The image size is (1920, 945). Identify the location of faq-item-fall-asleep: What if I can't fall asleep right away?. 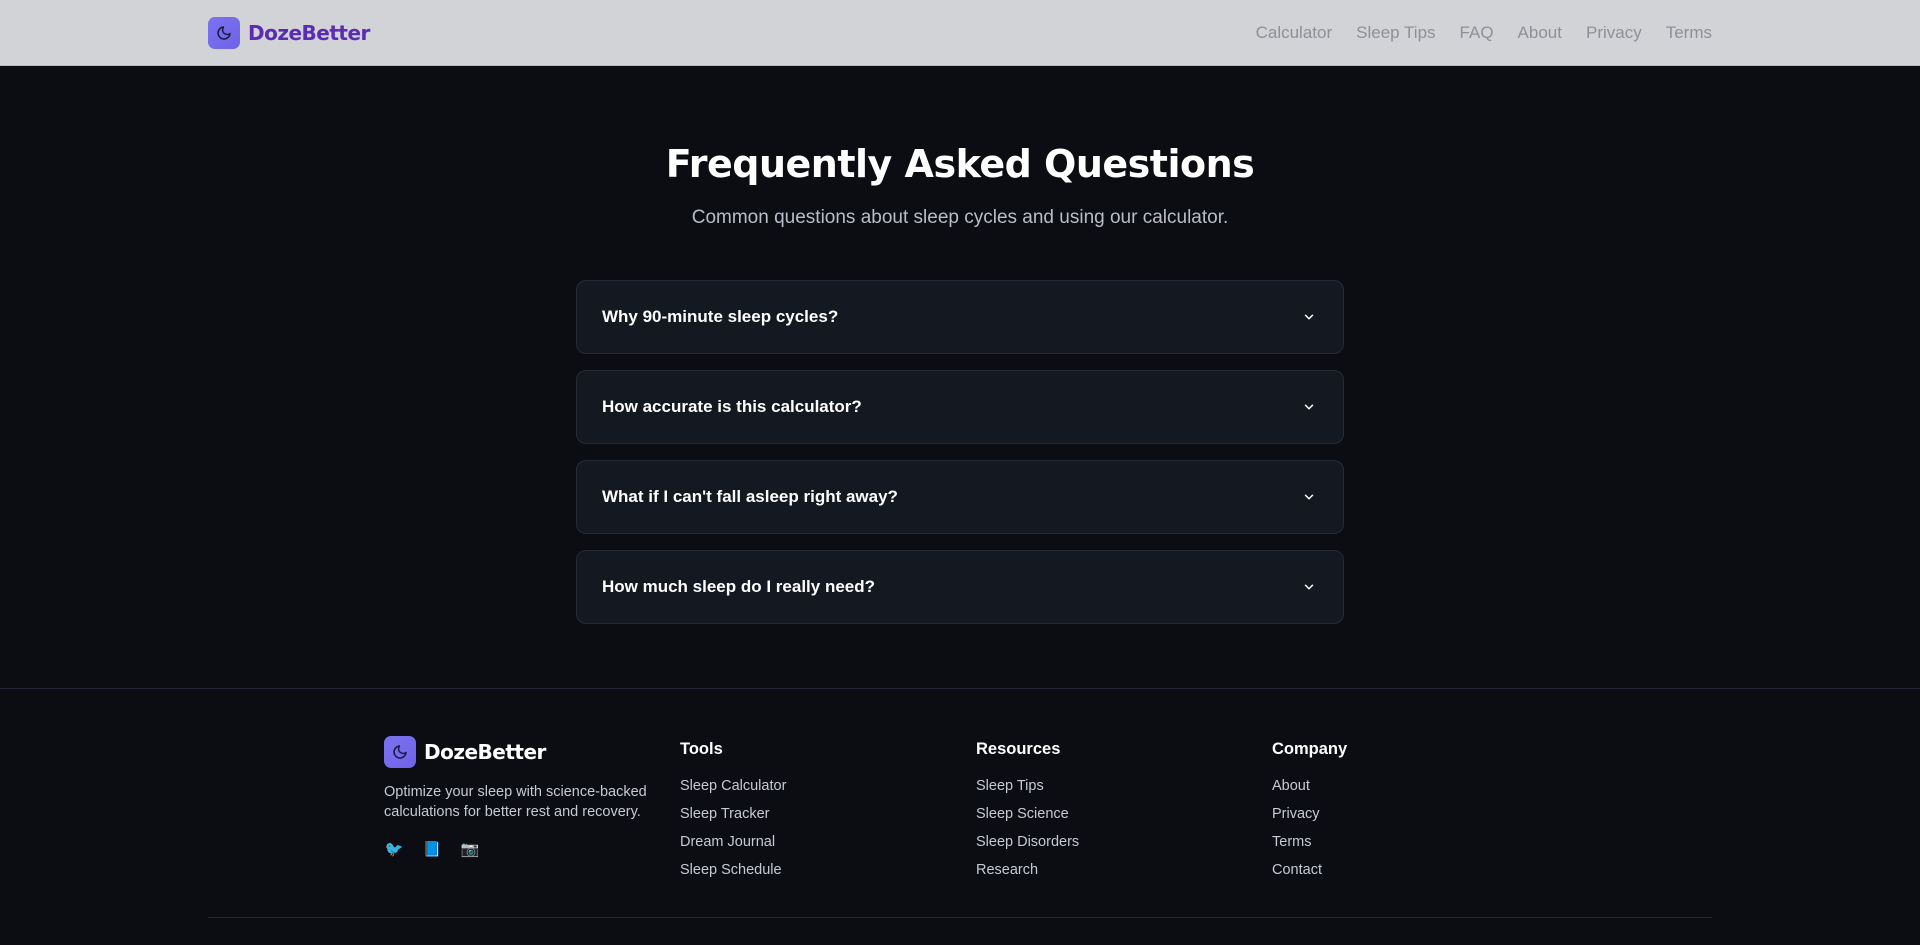
(960, 497).